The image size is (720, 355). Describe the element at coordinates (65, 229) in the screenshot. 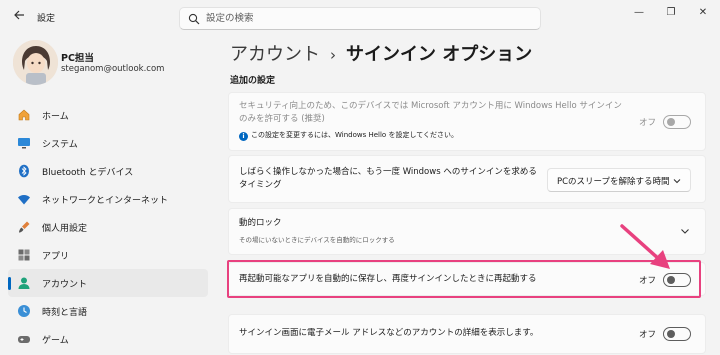

I see `sidebar-item-label: 個人用設定` at that location.